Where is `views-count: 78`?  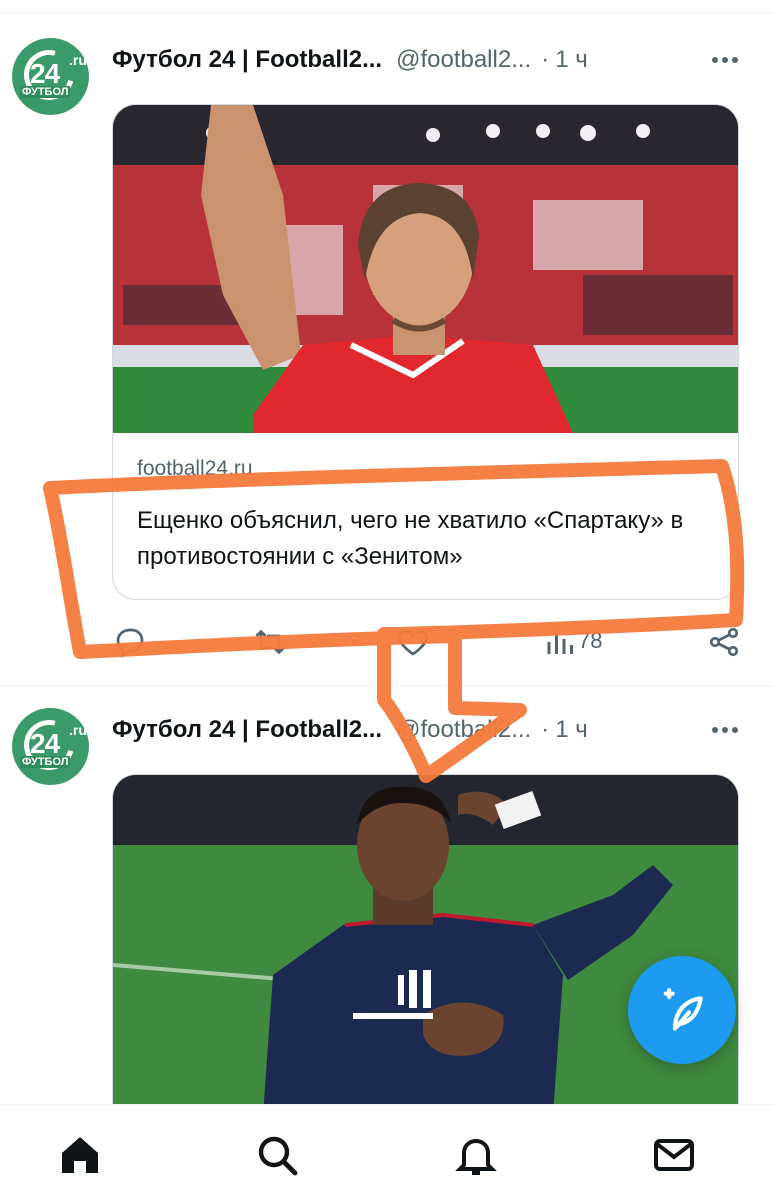
views-count: 78 is located at coordinates (590, 640).